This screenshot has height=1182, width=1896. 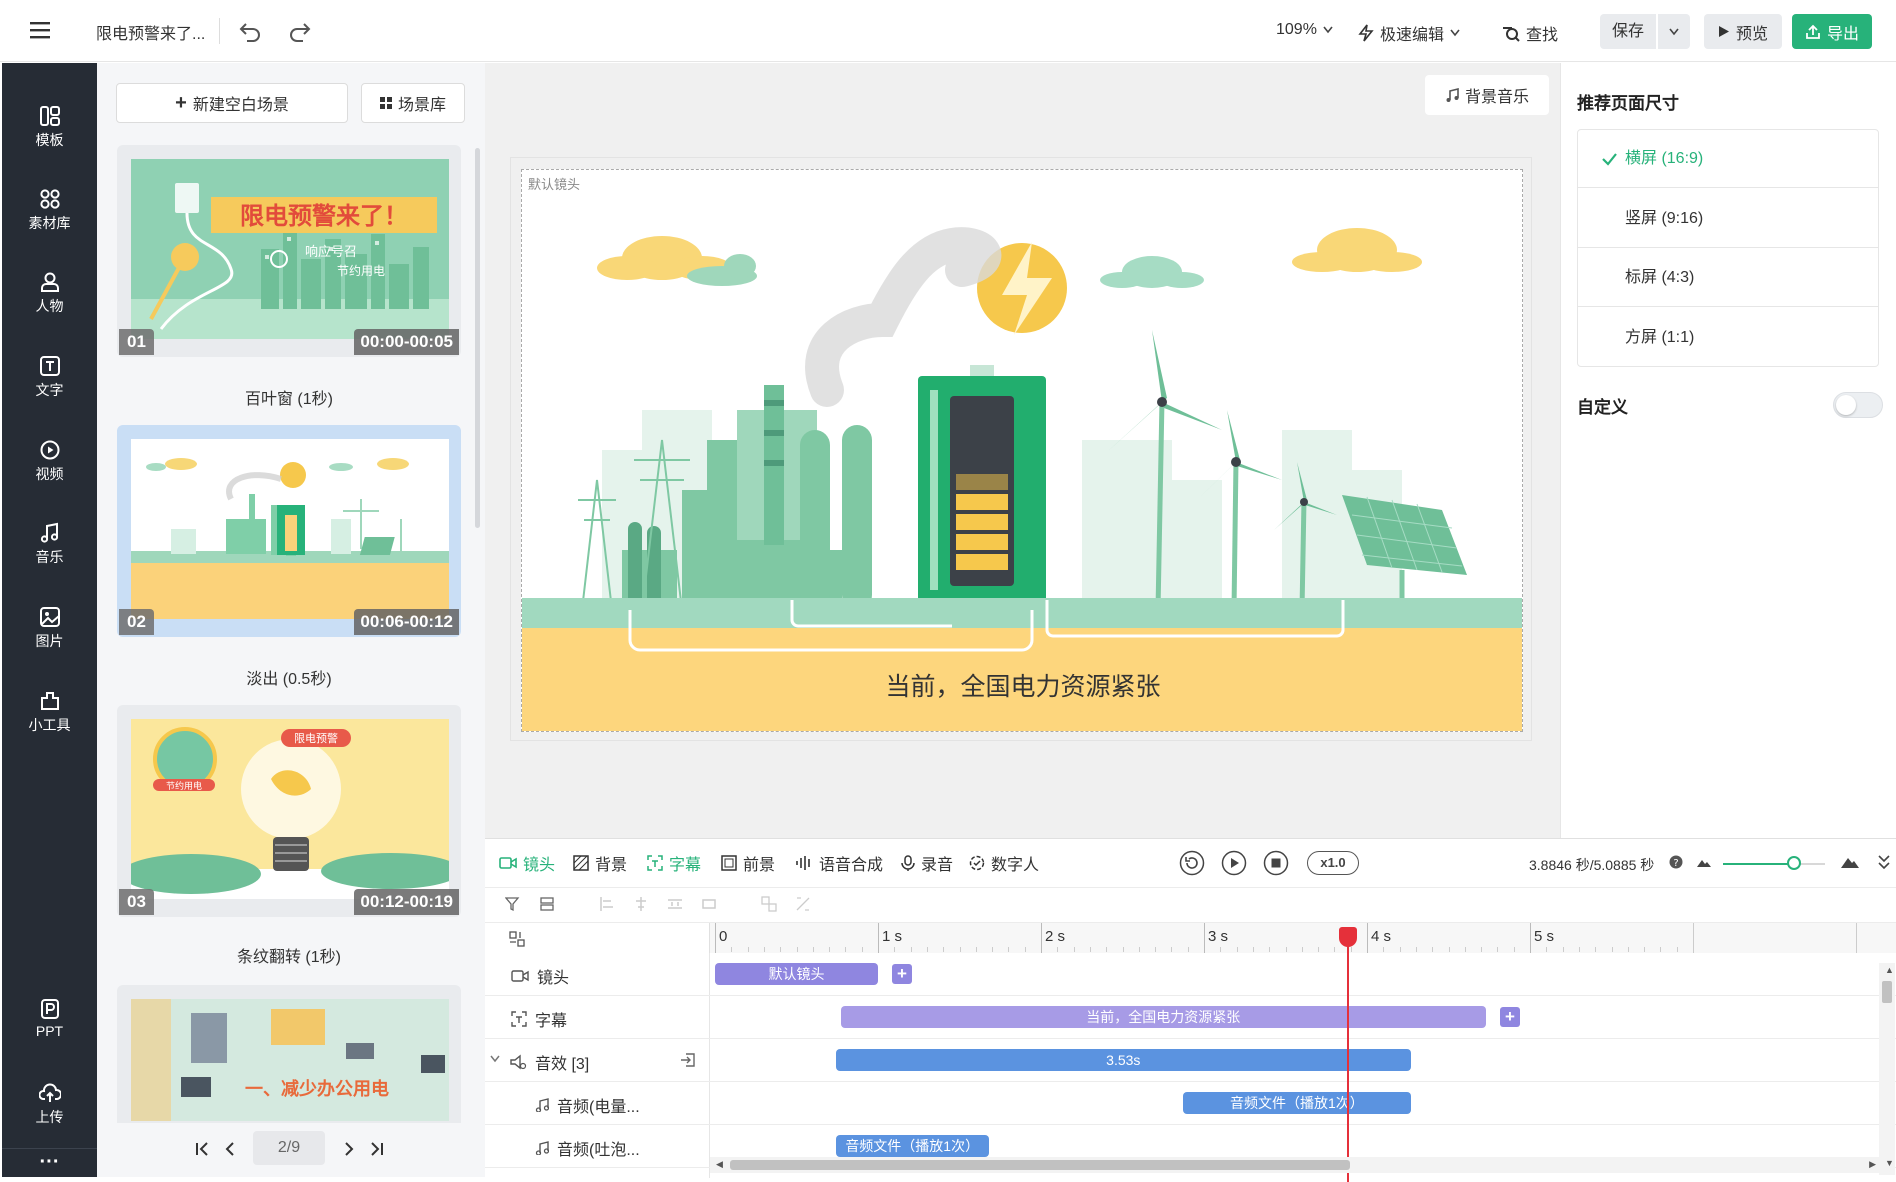 I want to click on slider-handle, so click(x=1794, y=863).